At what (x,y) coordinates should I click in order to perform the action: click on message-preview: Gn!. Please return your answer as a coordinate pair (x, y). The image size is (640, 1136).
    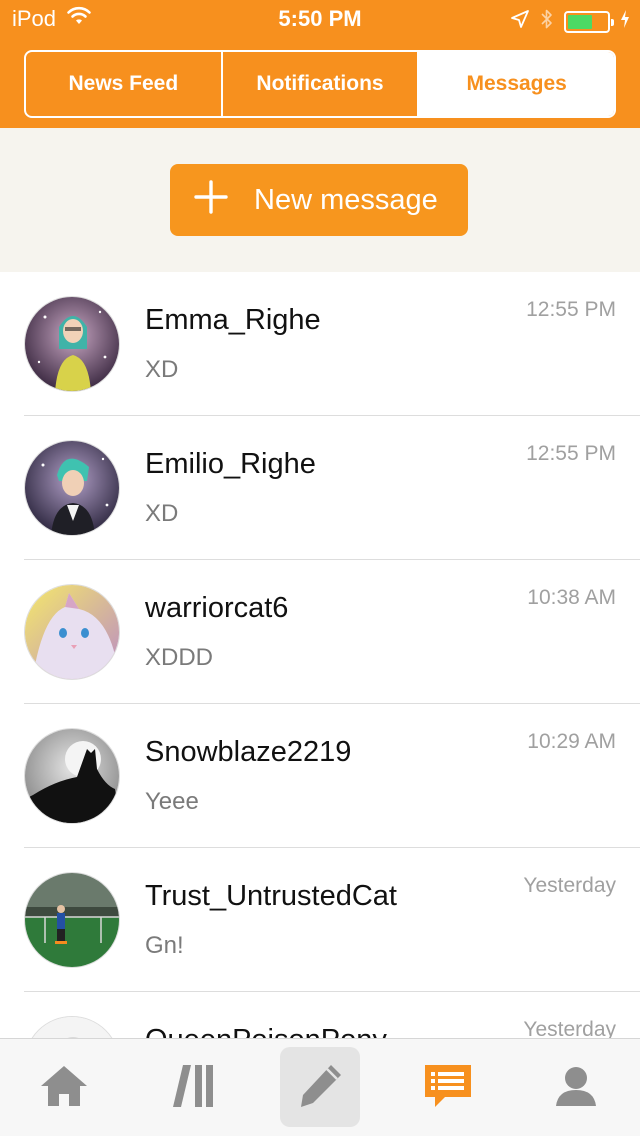
    Looking at the image, I should click on (164, 945).